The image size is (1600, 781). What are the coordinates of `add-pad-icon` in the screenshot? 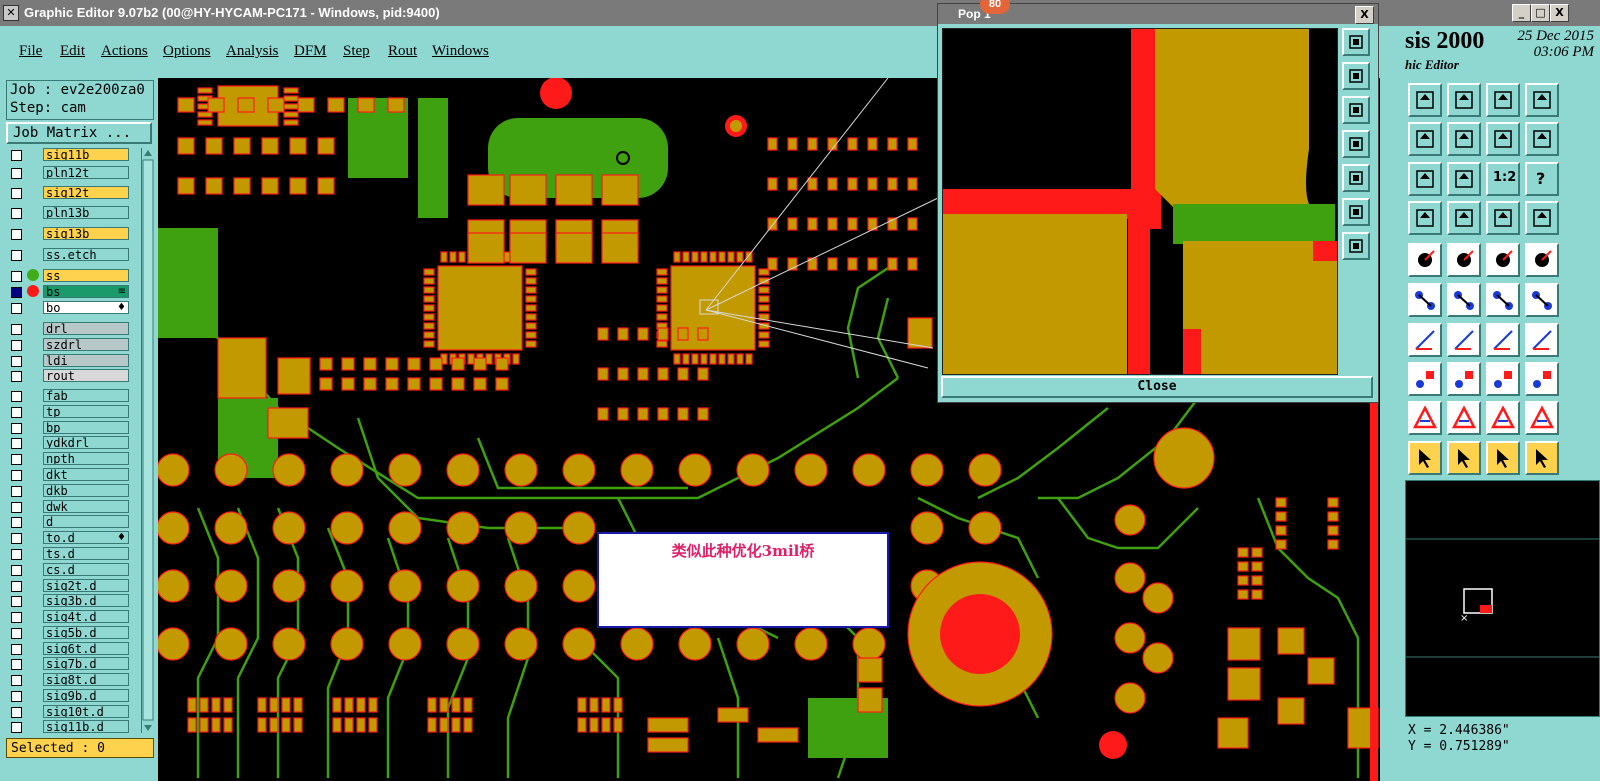 It's located at (1425, 379).